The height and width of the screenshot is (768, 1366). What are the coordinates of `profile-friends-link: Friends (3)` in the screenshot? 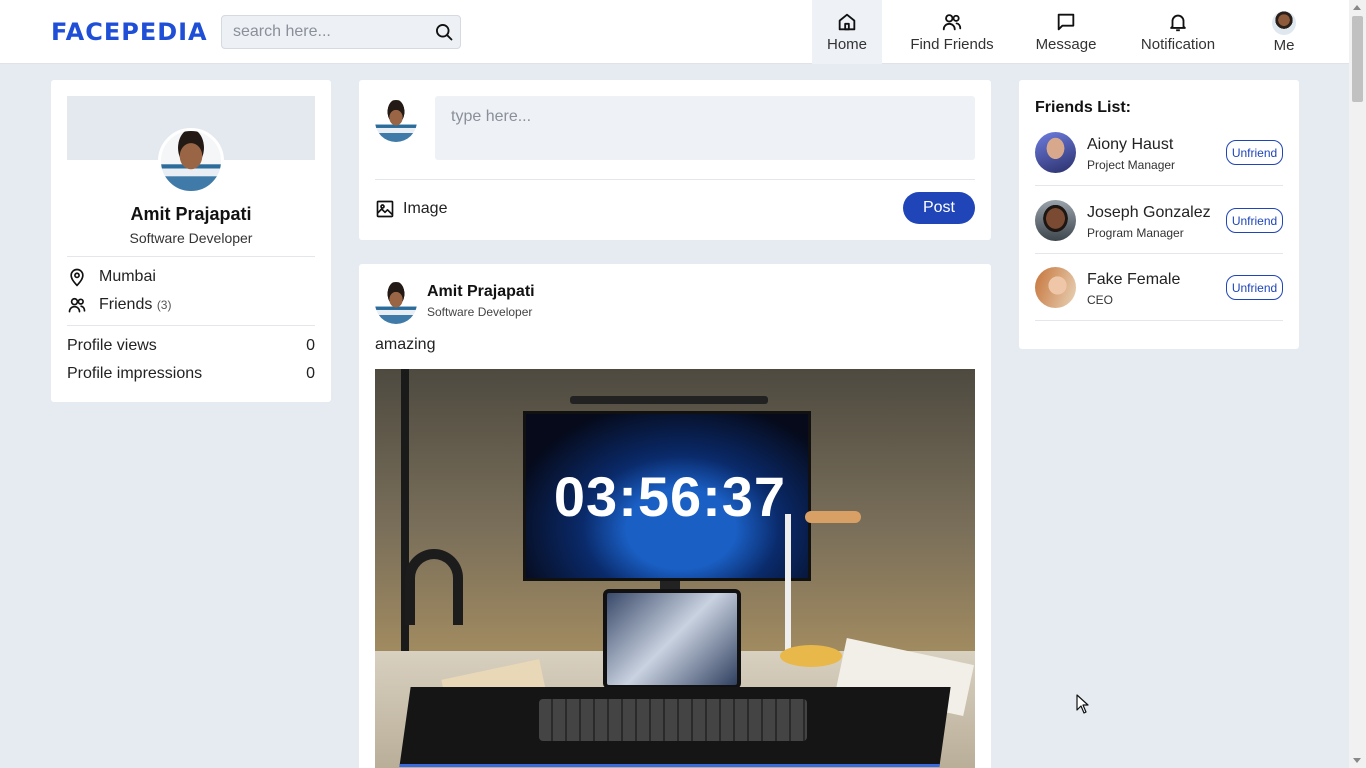 It's located at (135, 305).